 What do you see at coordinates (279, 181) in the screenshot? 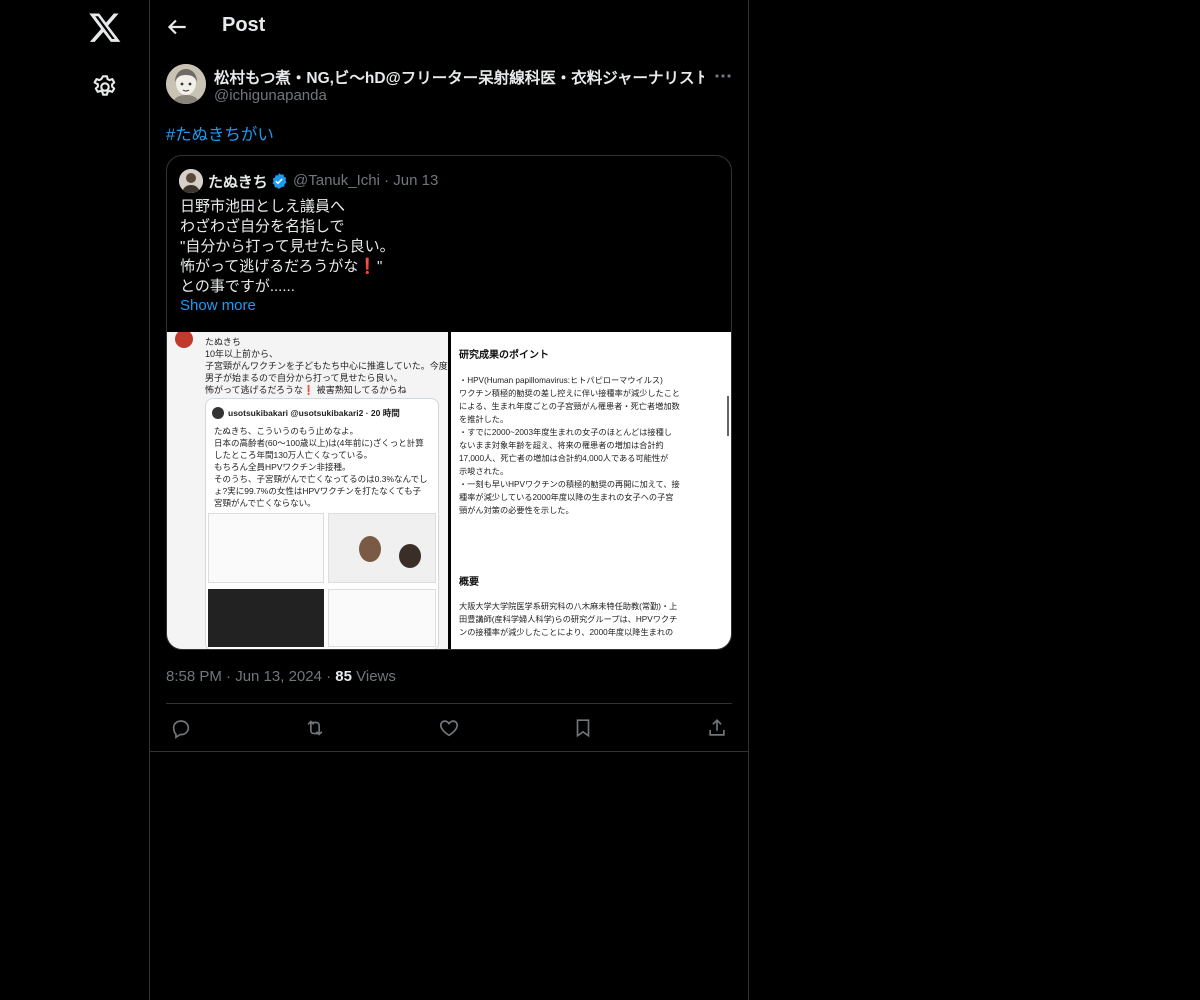
I see `verified-badge-icon` at bounding box center [279, 181].